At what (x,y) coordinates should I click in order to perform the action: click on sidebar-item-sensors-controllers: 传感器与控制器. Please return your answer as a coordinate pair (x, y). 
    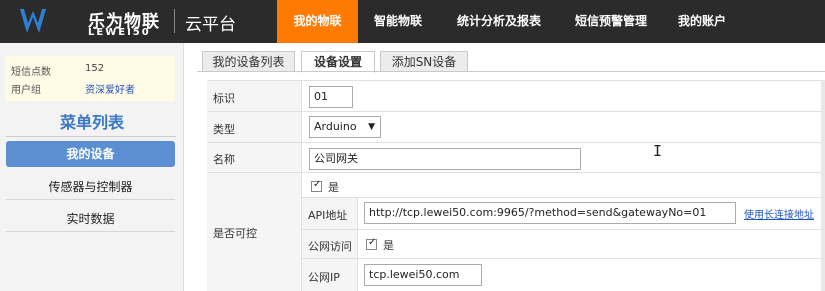
    Looking at the image, I should click on (90, 187).